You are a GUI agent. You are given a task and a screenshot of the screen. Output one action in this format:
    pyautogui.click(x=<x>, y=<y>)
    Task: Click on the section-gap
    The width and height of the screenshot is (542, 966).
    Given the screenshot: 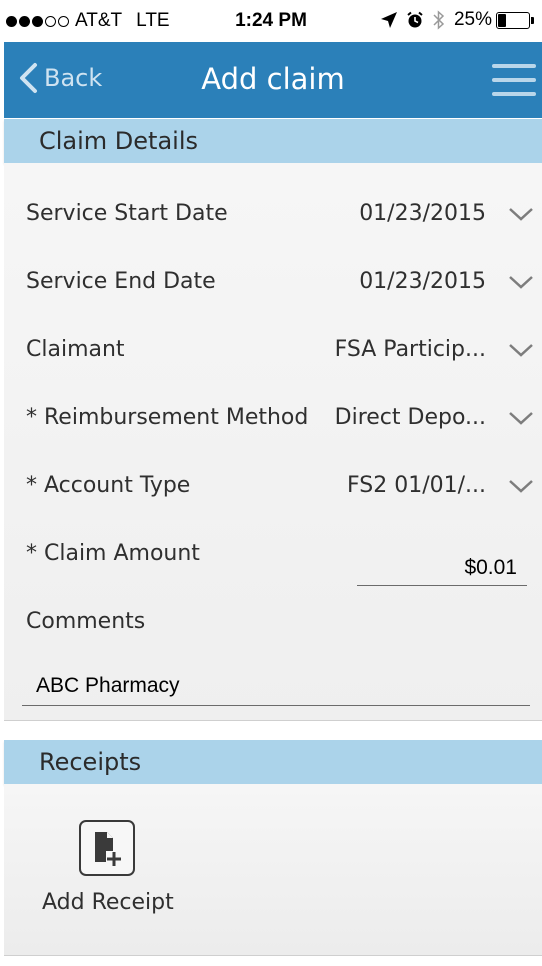 What is the action you would take?
    pyautogui.click(x=271, y=731)
    